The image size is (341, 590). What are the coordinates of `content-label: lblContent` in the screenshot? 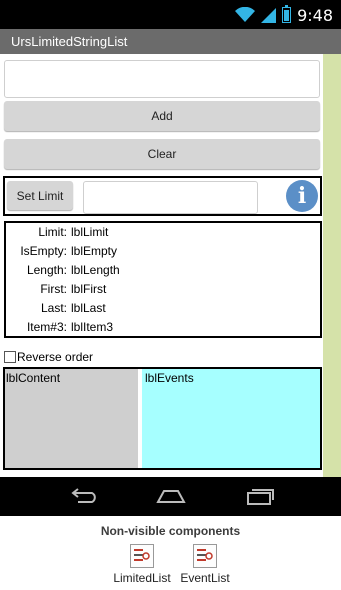 It's located at (71, 418).